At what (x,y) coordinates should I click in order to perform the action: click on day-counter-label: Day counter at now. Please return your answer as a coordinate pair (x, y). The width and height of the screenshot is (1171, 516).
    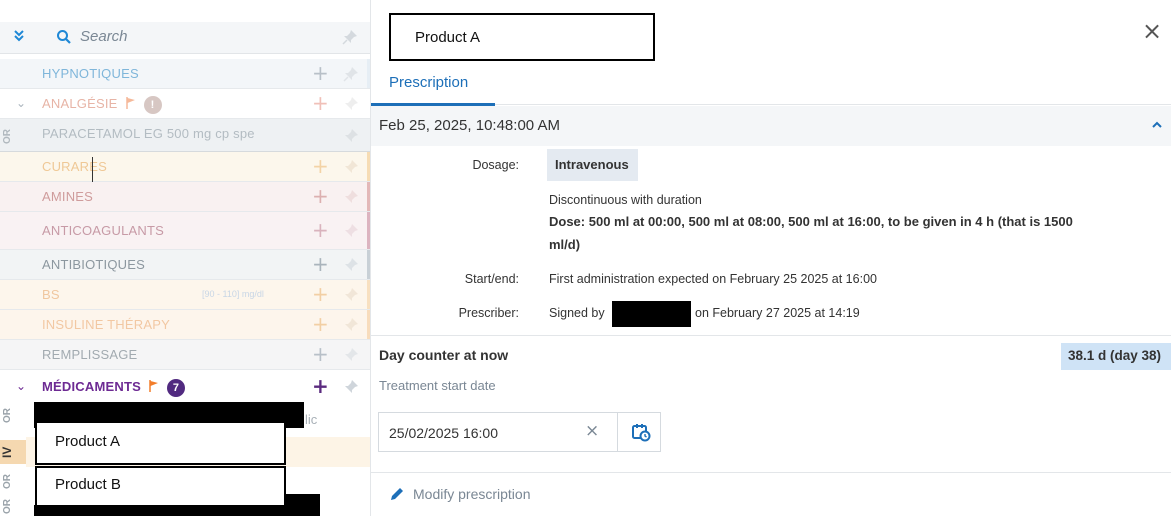
    Looking at the image, I should click on (444, 355).